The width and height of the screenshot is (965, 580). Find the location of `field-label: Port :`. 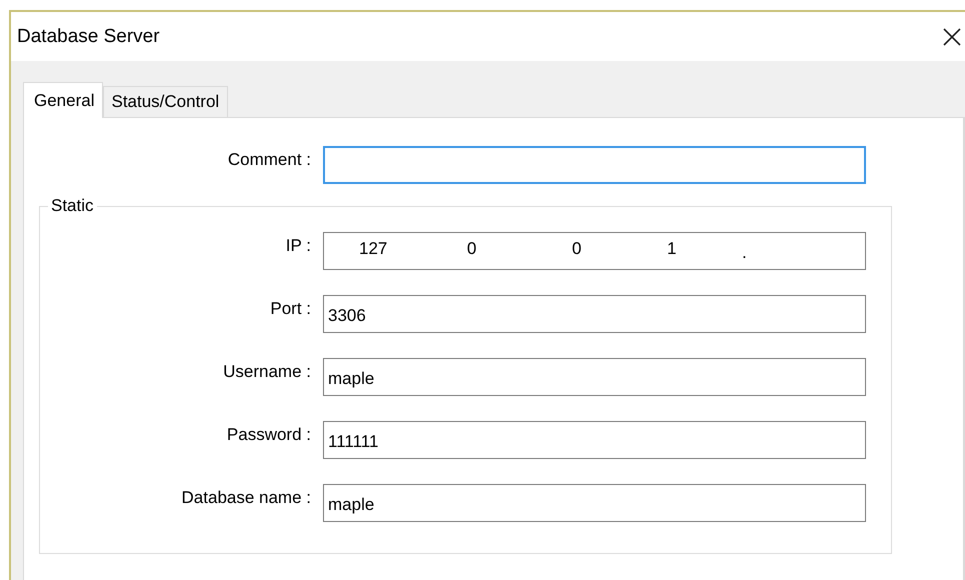

field-label: Port : is located at coordinates (290, 308).